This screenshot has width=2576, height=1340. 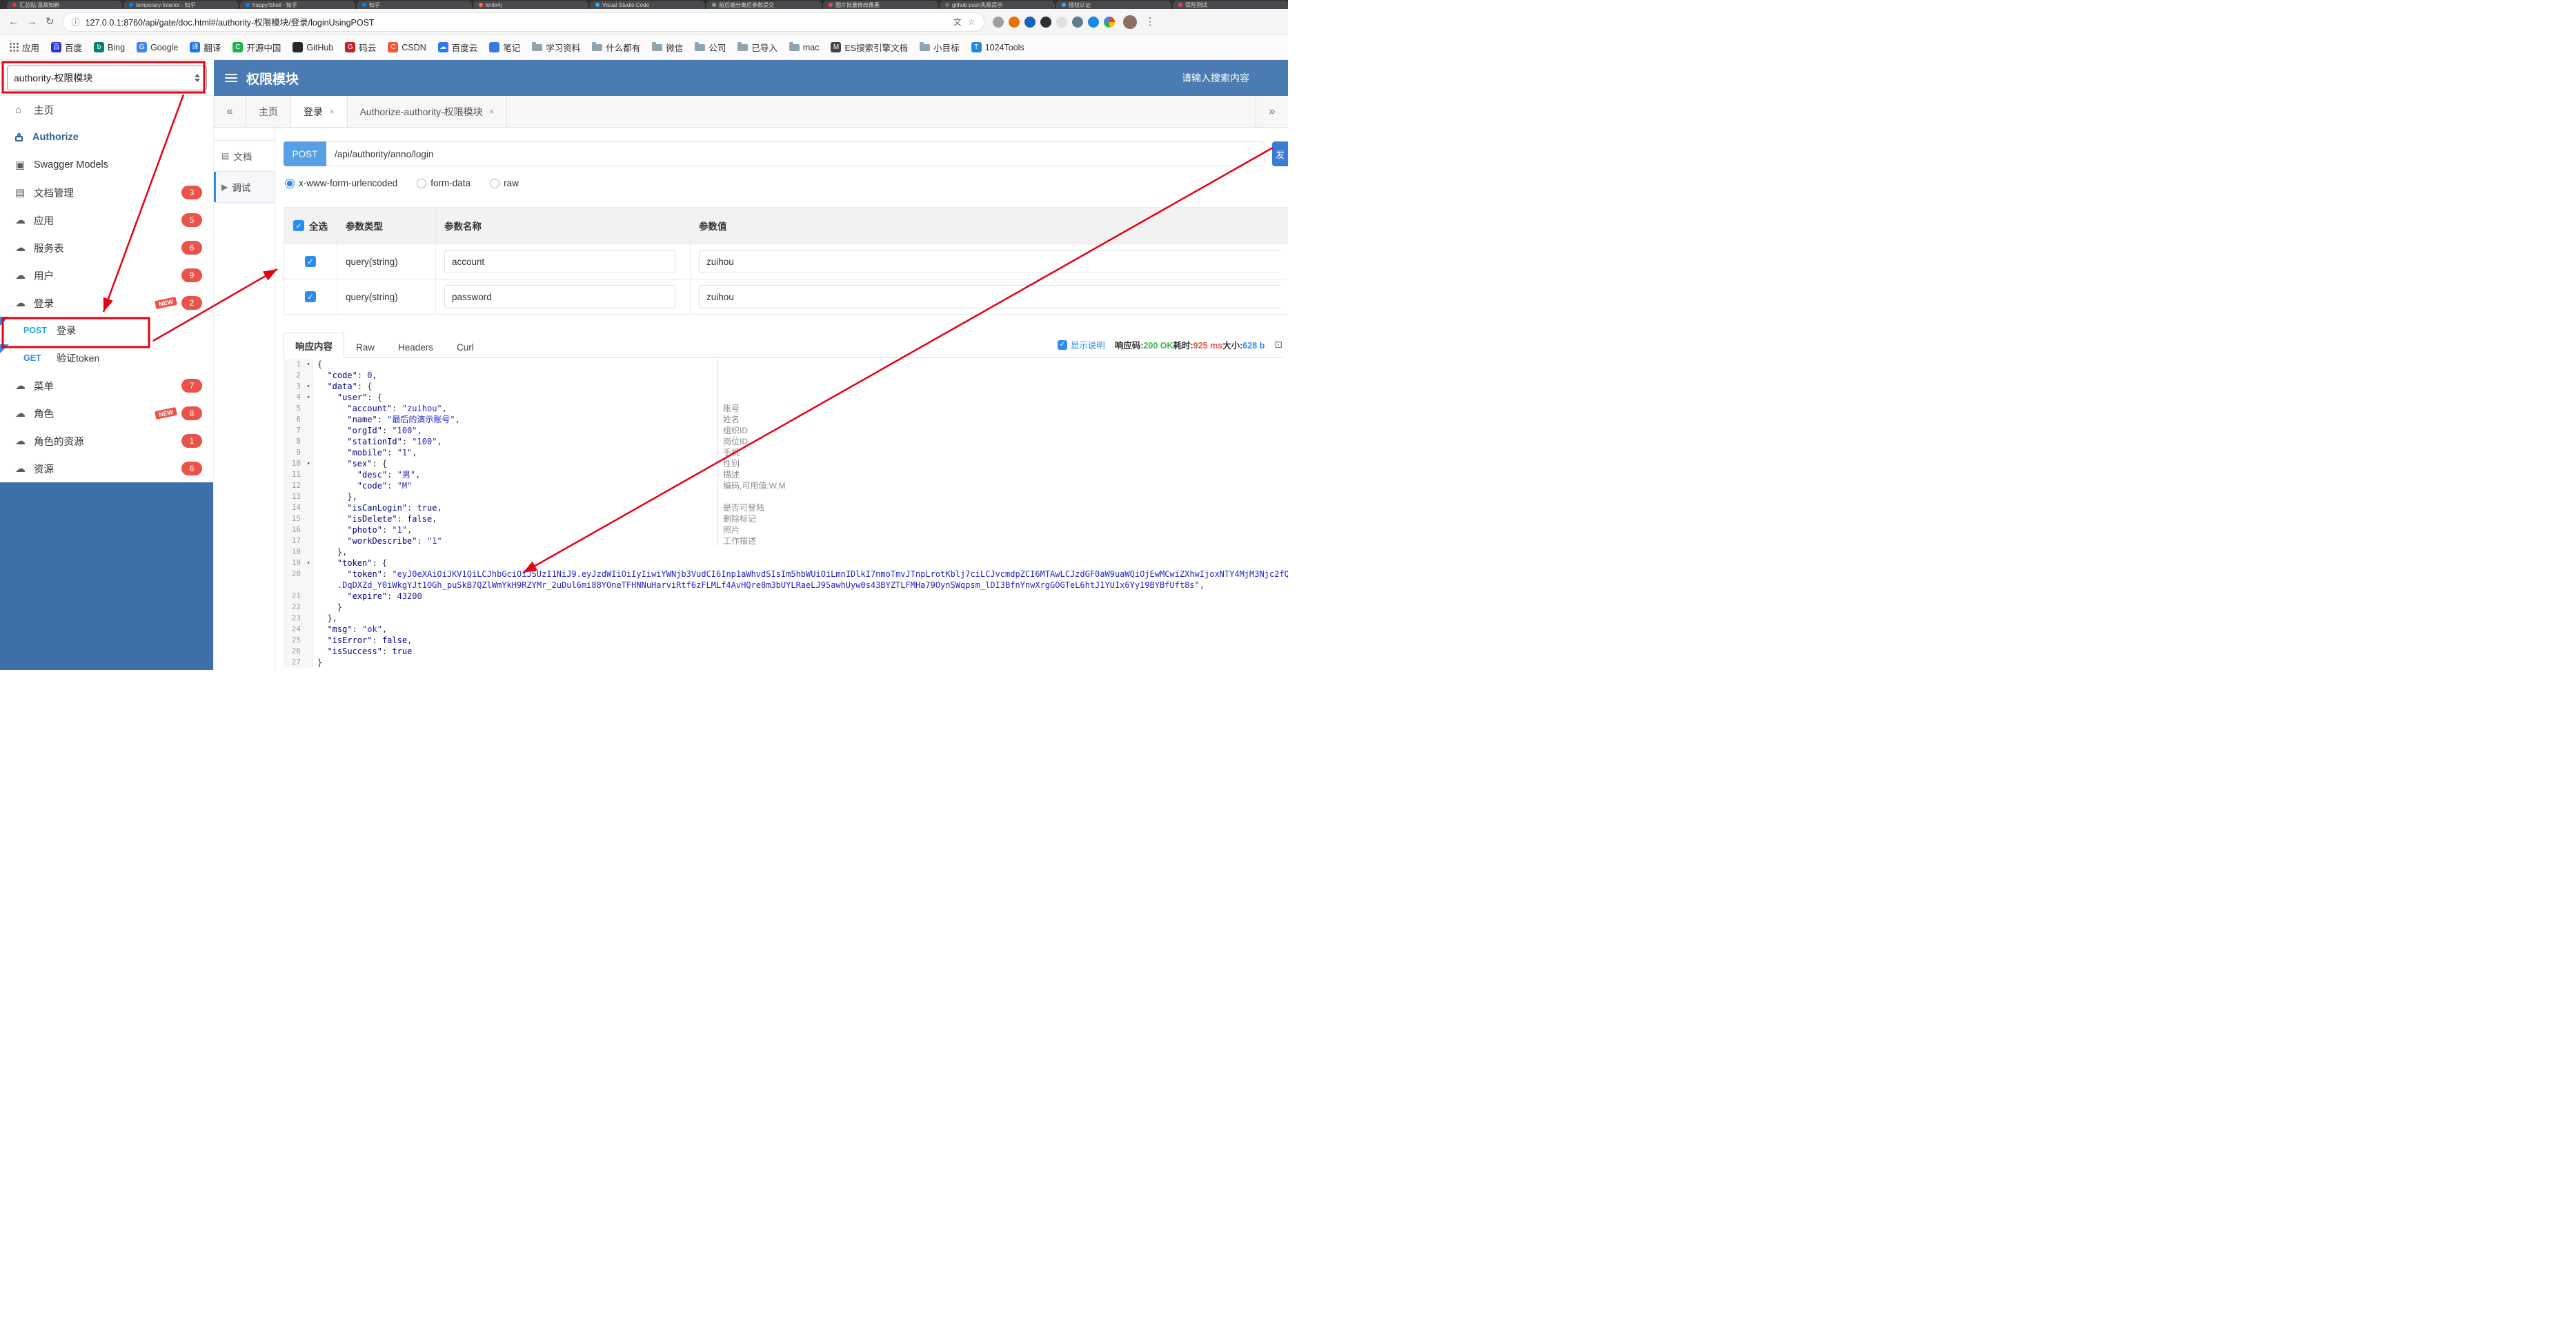 What do you see at coordinates (757, 47) in the screenshot?
I see `bookmark-item: 已导入` at bounding box center [757, 47].